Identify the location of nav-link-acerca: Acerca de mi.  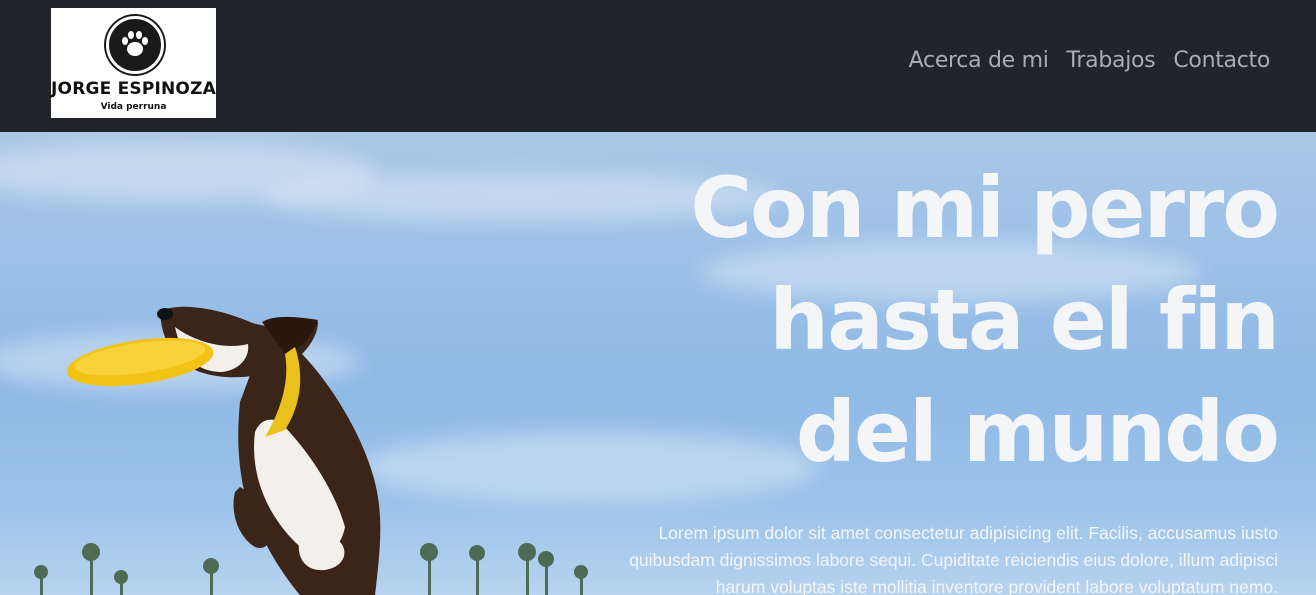
(979, 60).